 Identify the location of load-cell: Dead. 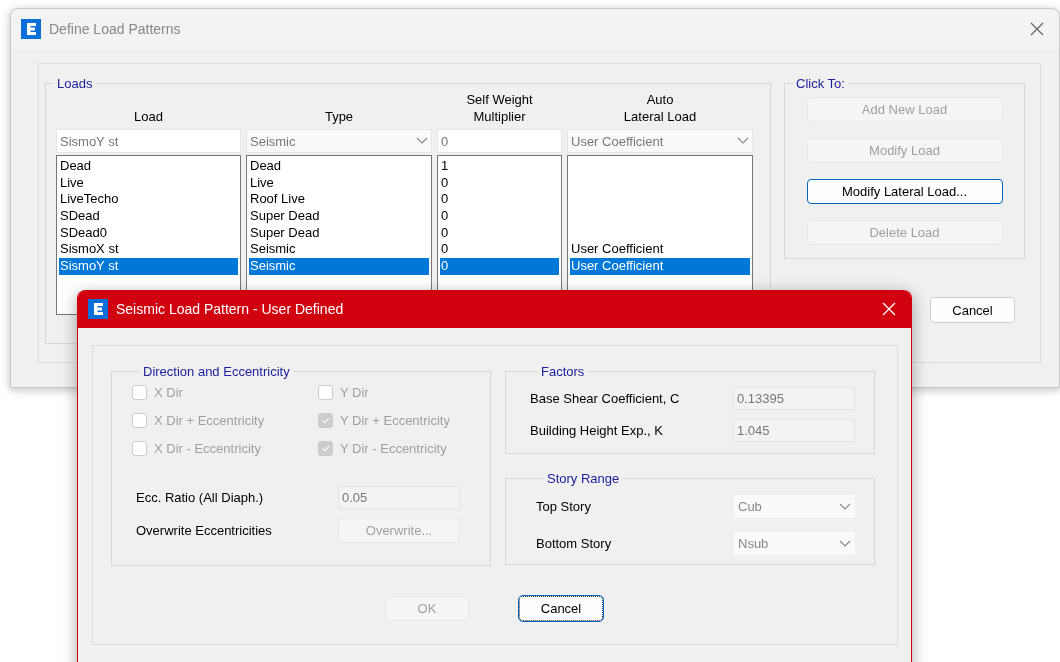
(148, 166).